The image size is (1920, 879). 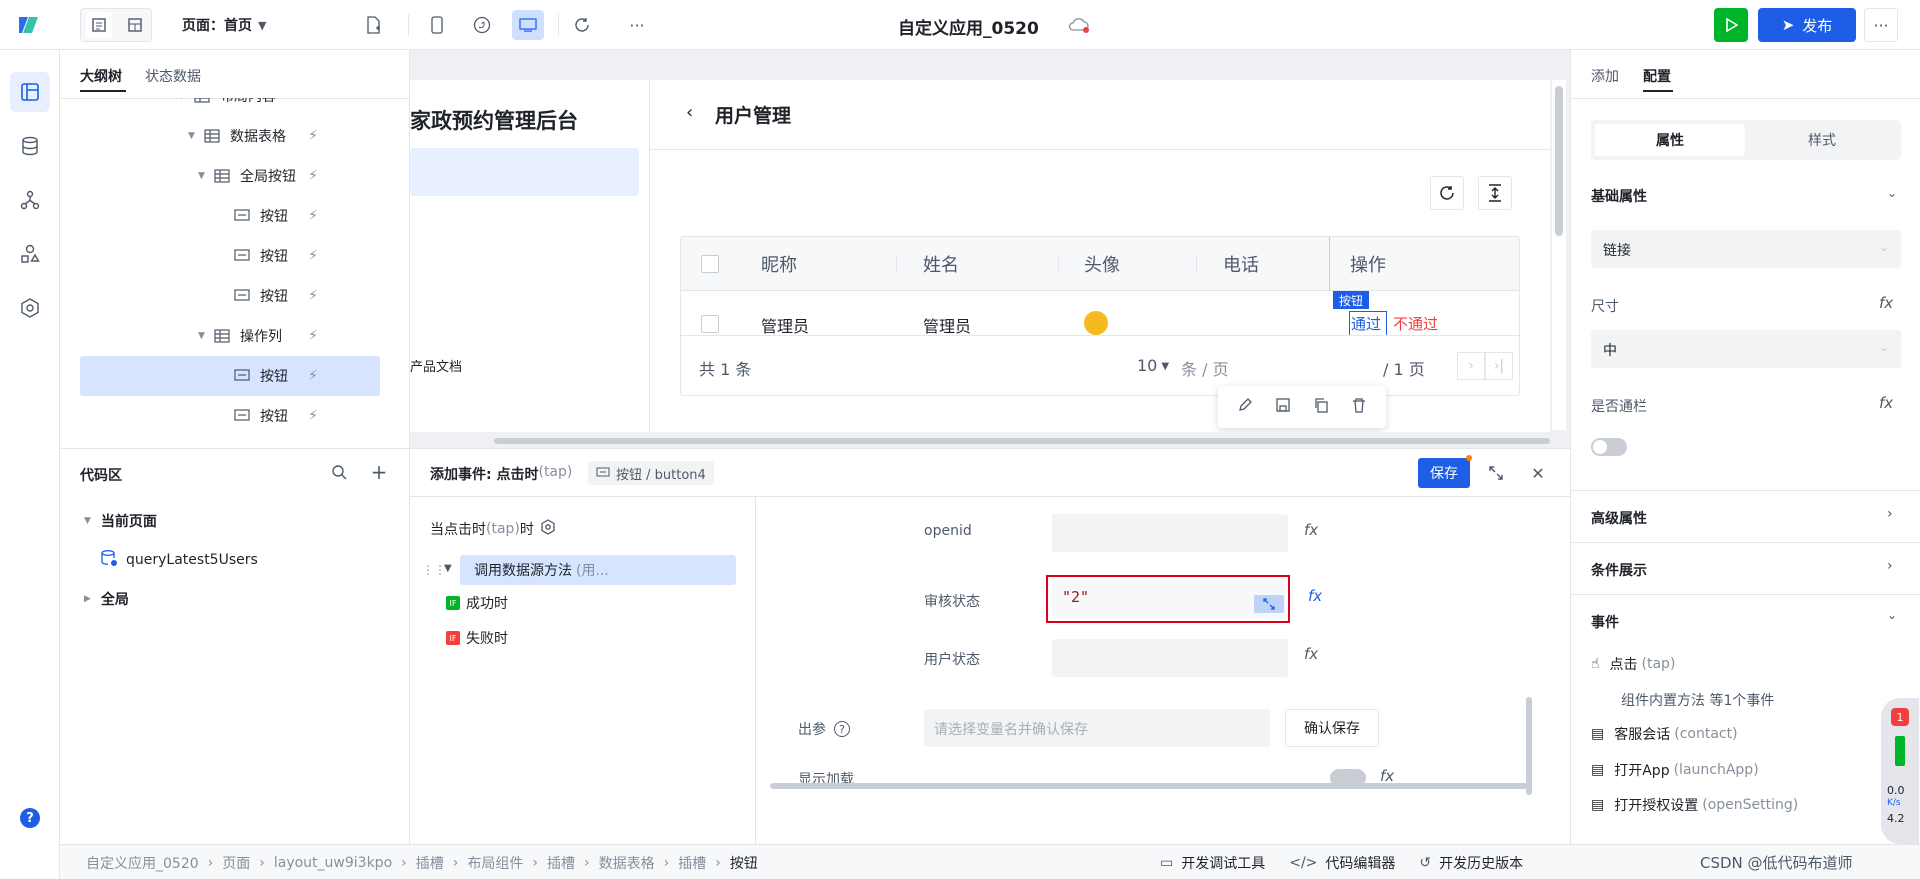 What do you see at coordinates (101, 76) in the screenshot?
I see `tab-outline: 大纲树` at bounding box center [101, 76].